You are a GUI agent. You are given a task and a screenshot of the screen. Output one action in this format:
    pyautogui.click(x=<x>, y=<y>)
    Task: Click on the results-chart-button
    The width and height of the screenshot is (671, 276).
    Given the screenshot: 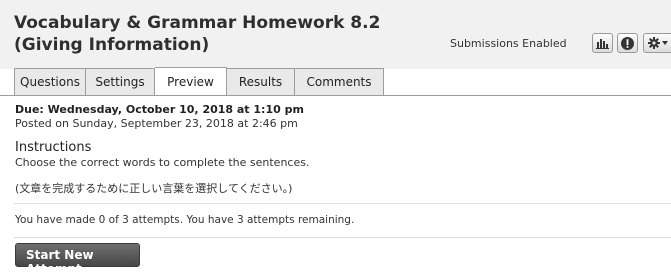 What is the action you would take?
    pyautogui.click(x=602, y=43)
    